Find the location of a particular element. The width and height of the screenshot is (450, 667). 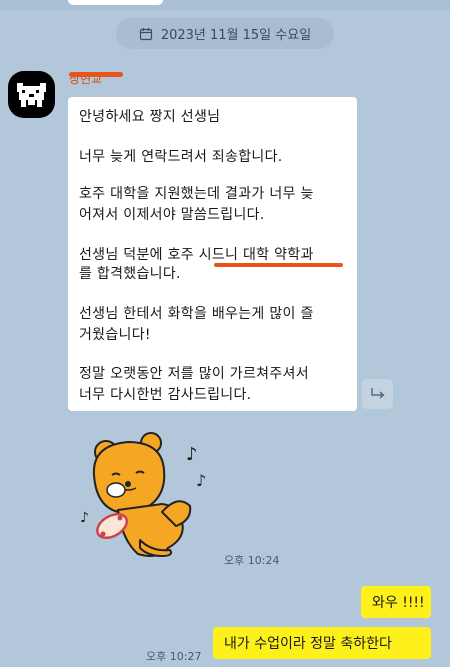

message-line: 안녕하세요 짱지 선생님 is located at coordinates (150, 117).